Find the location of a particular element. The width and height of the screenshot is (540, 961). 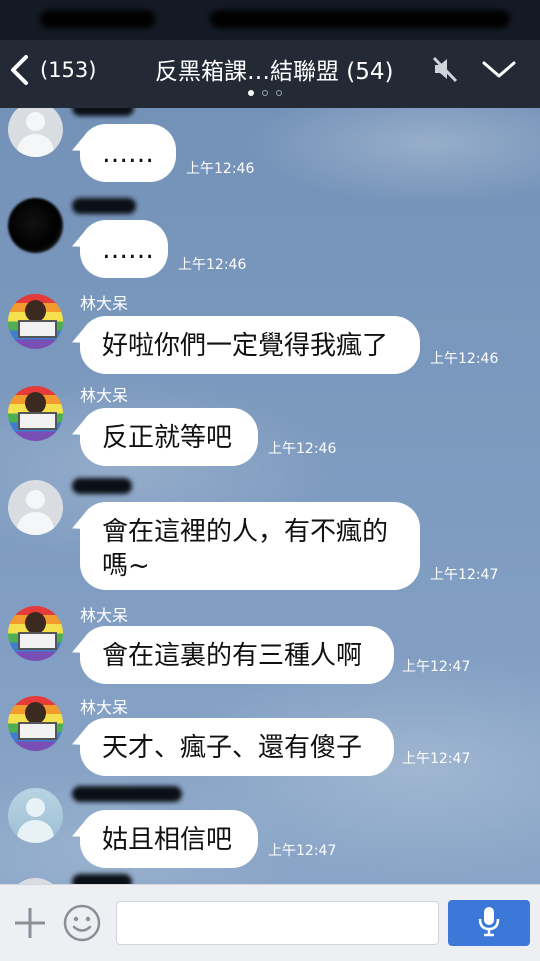

message-bubble: 姑且相信吧 is located at coordinates (169, 839).